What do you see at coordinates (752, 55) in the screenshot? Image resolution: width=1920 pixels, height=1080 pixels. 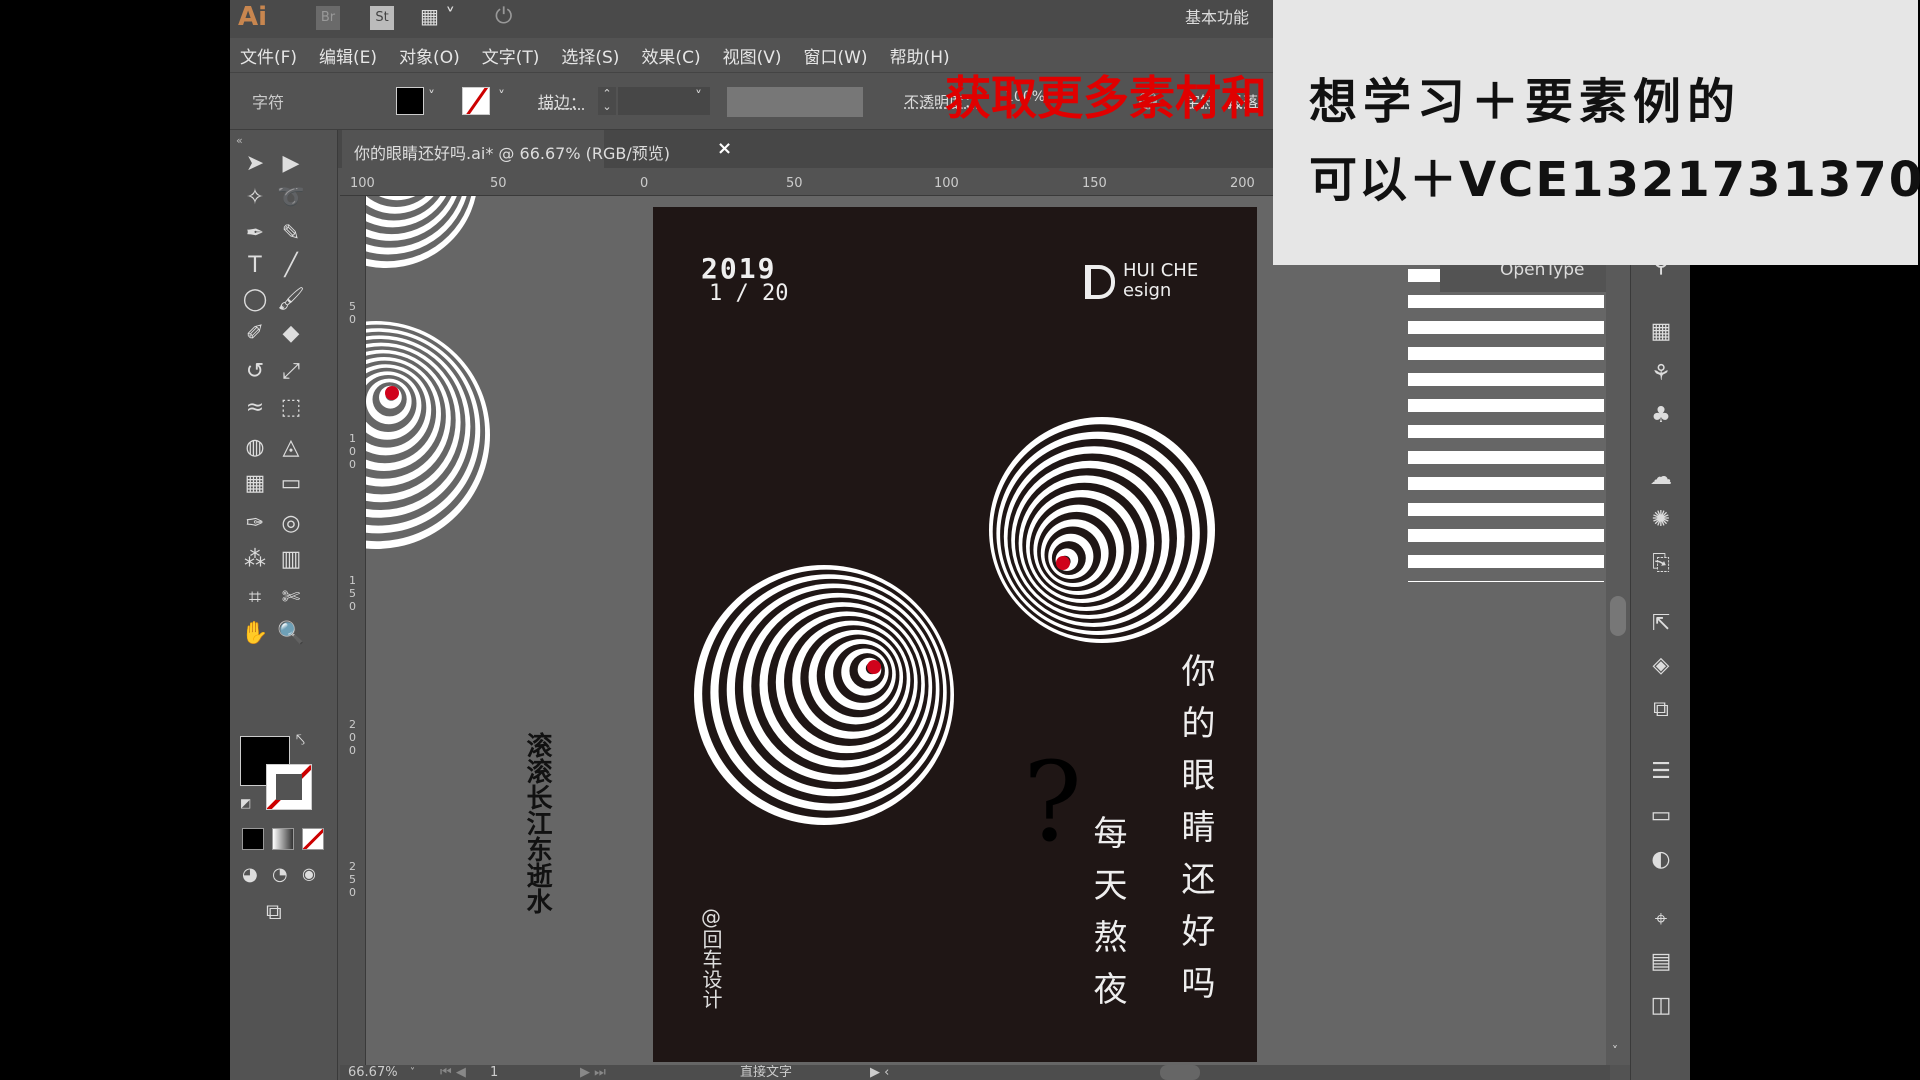 I see `menu-view: 视图(V)` at bounding box center [752, 55].